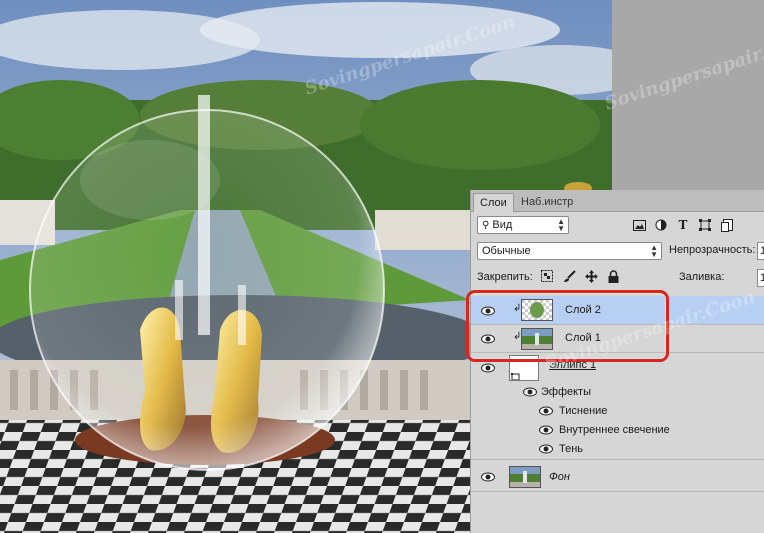 Image resolution: width=764 pixels, height=533 pixels. Describe the element at coordinates (617, 201) in the screenshot. I see `panel-tabbar: Слои Наб.инстр` at that location.